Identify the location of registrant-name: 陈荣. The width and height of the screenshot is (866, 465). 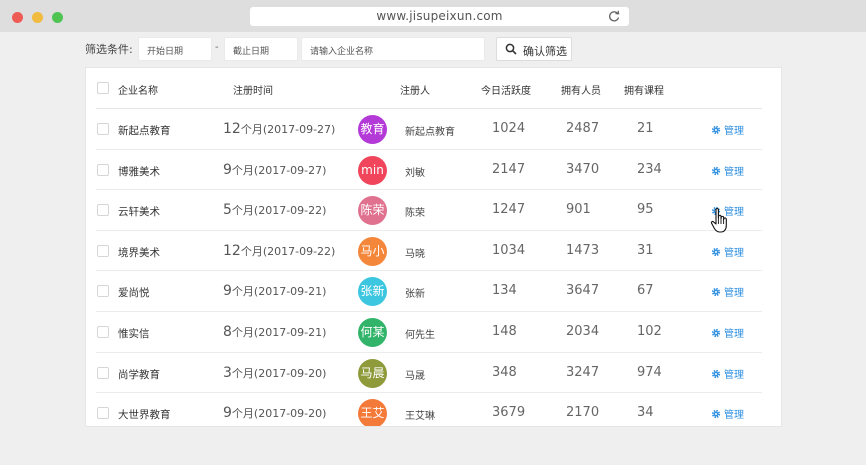
(415, 214).